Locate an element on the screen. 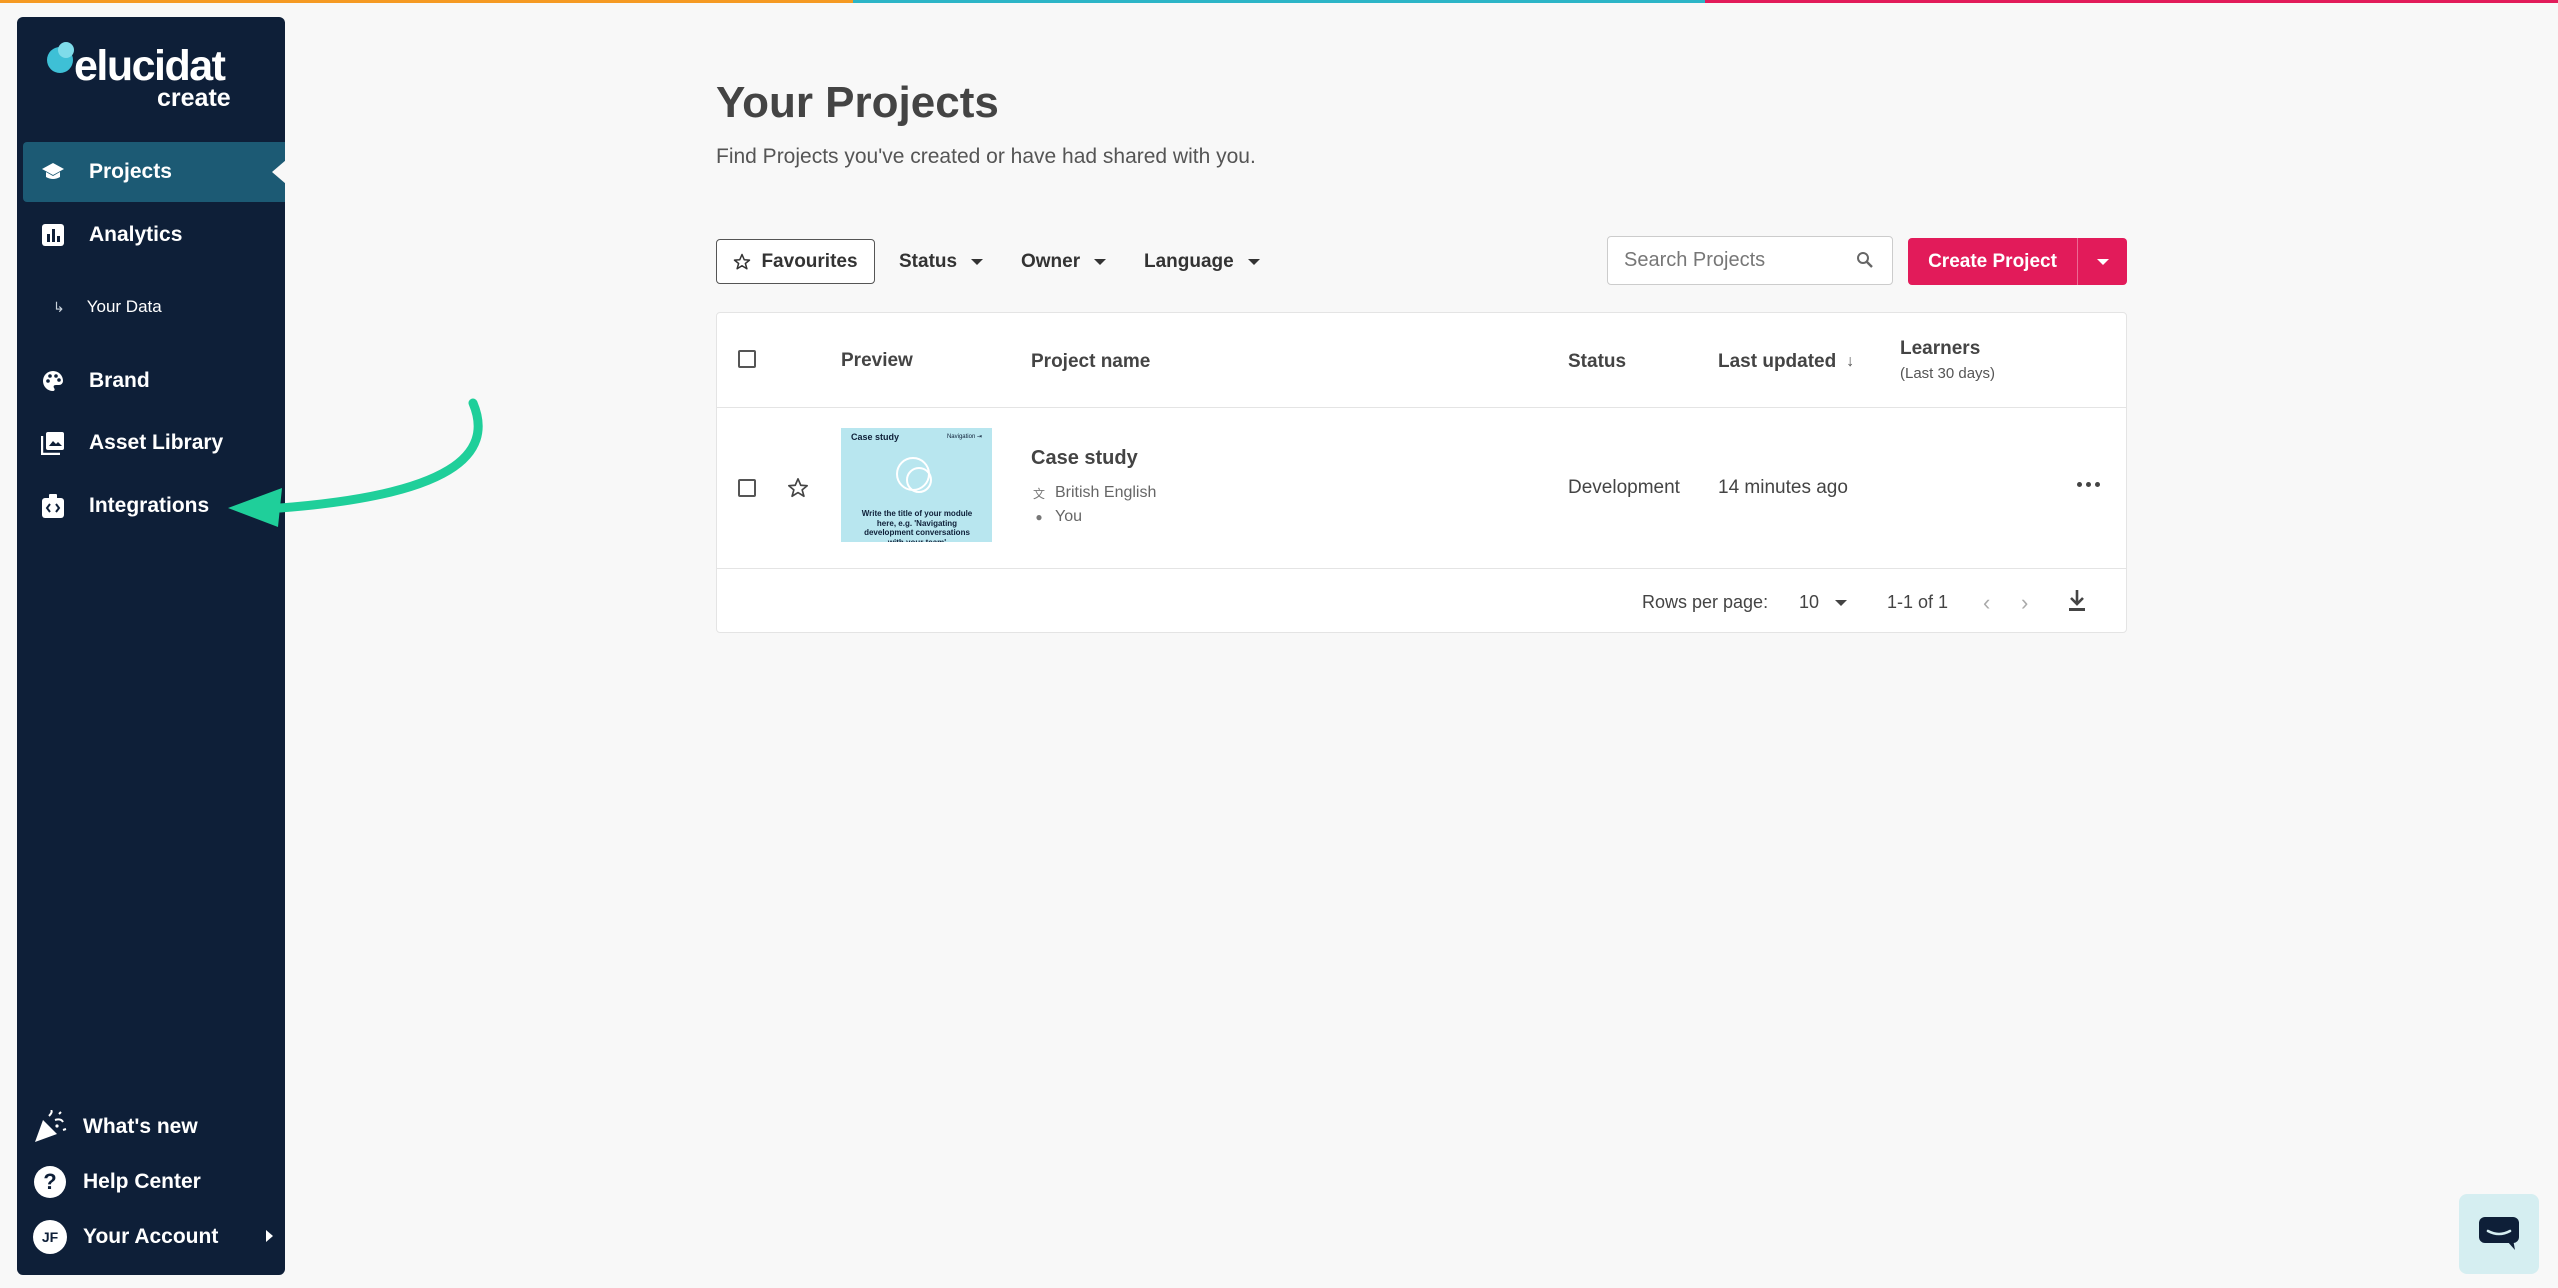  graduation-cap-icon is located at coordinates (53, 172).